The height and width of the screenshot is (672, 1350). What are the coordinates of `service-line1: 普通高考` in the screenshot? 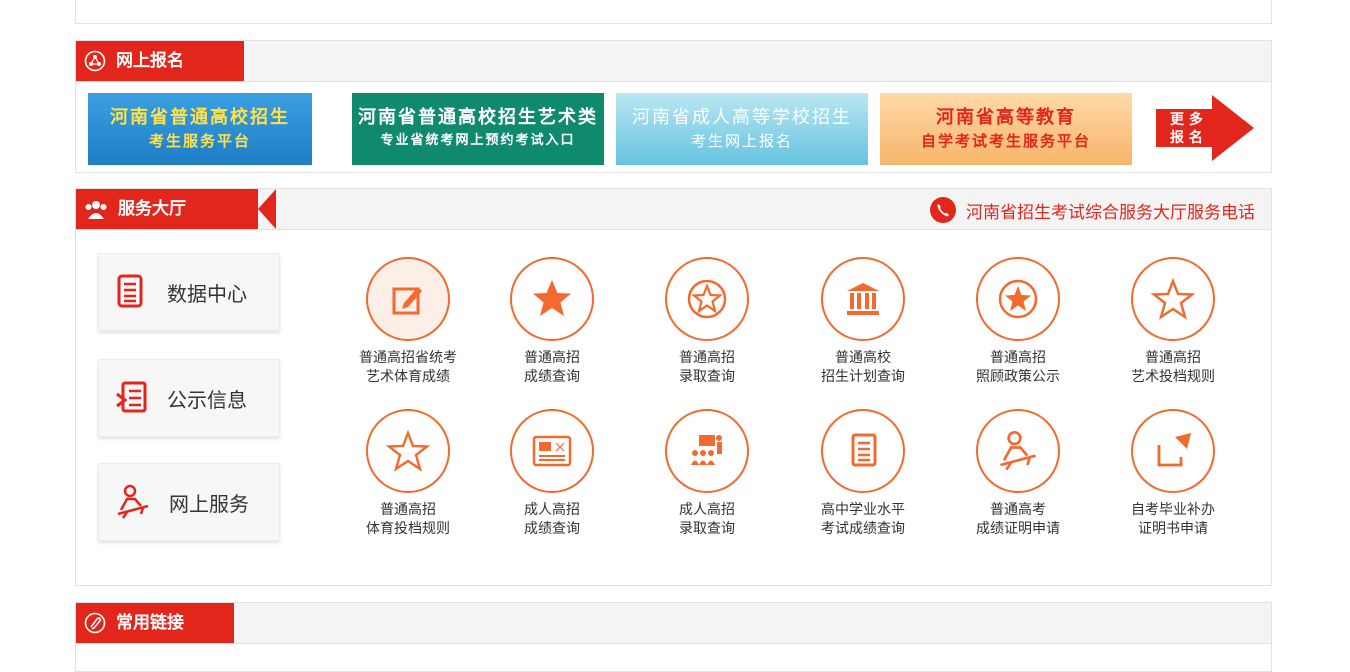 It's located at (1018, 510).